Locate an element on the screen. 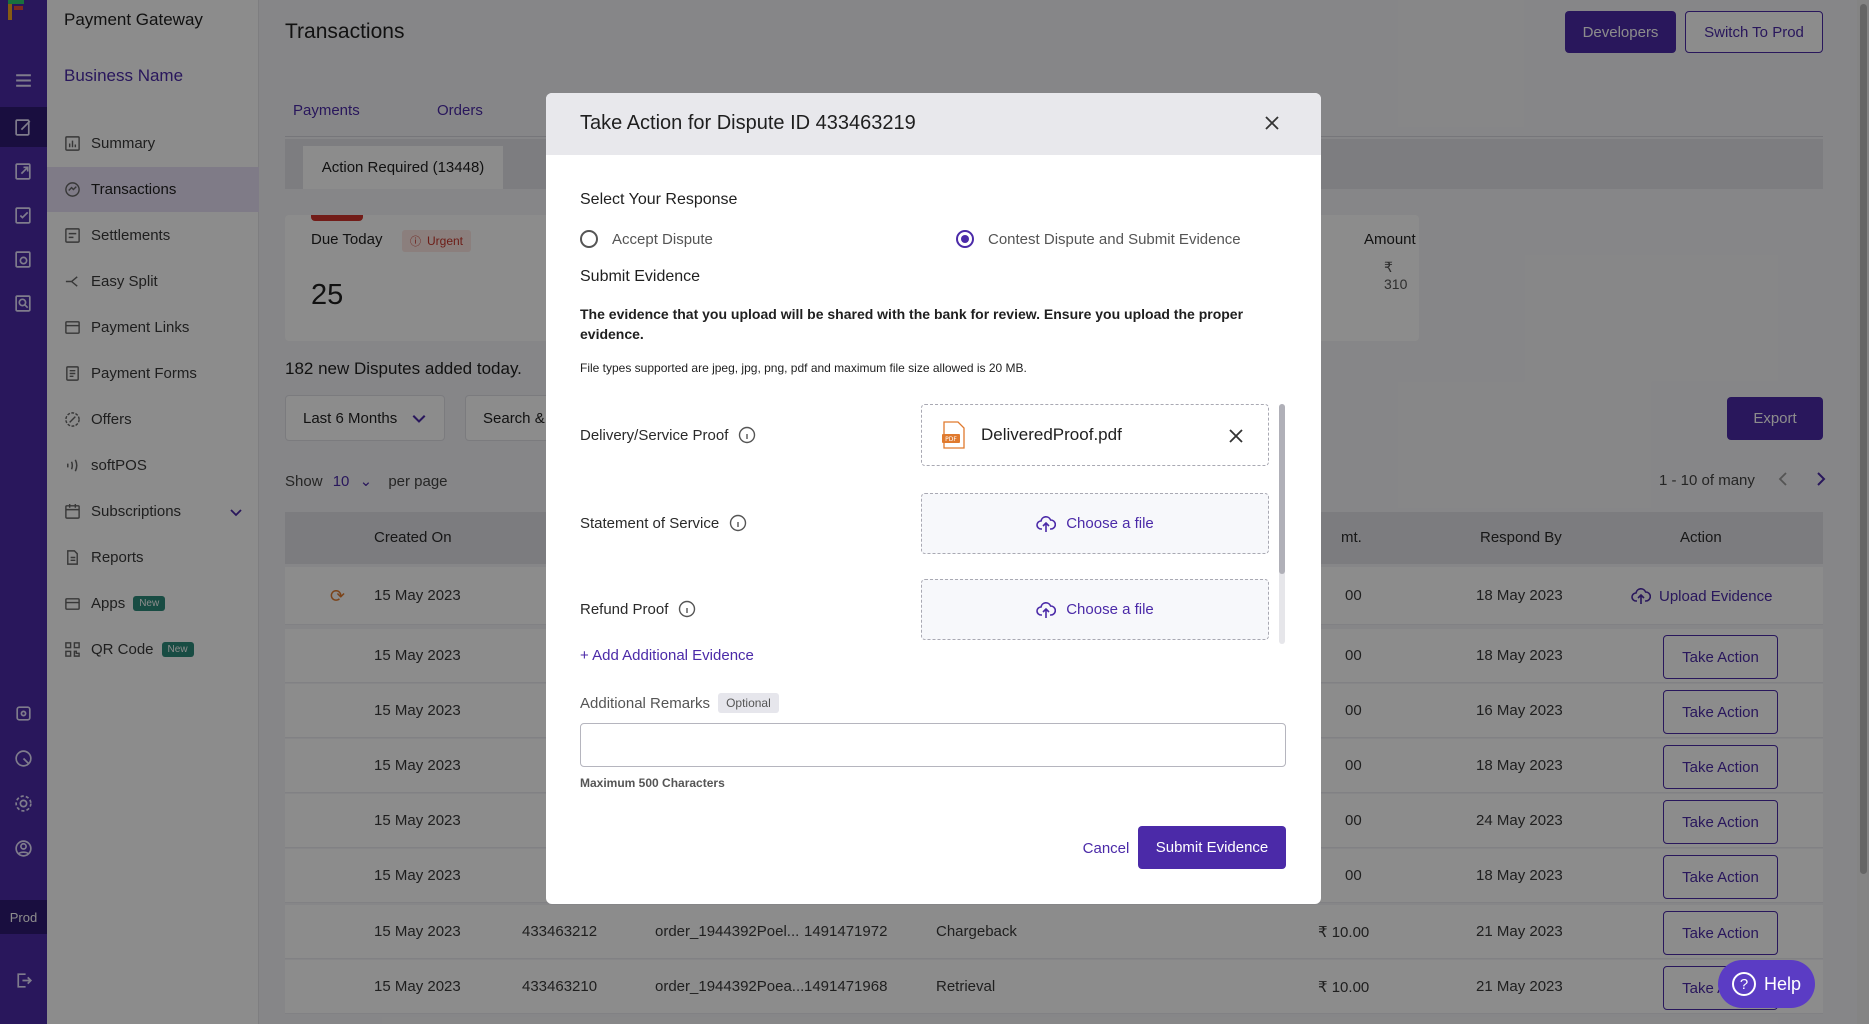  evidence-label-text: Statement of Service is located at coordinates (650, 523).